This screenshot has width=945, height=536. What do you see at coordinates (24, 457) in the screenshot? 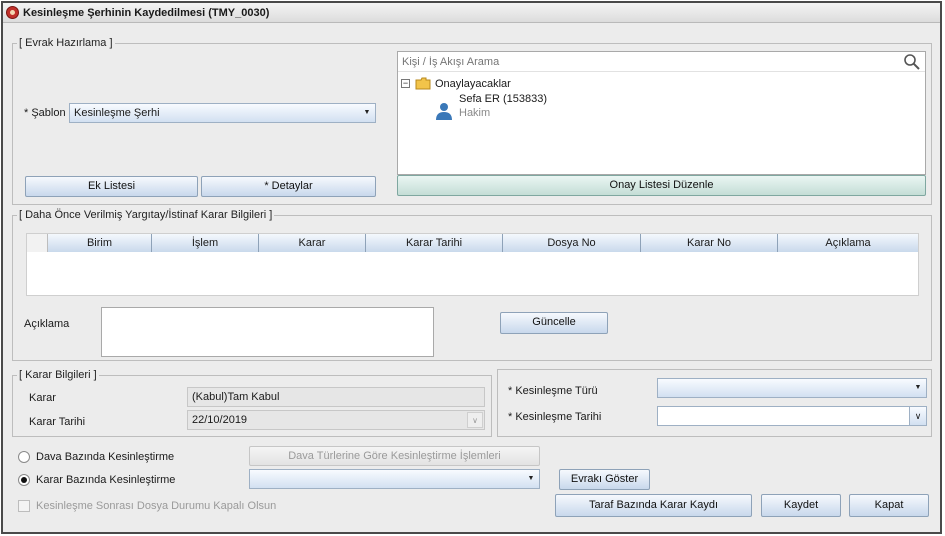
I see `dava-bazinda-radio` at bounding box center [24, 457].